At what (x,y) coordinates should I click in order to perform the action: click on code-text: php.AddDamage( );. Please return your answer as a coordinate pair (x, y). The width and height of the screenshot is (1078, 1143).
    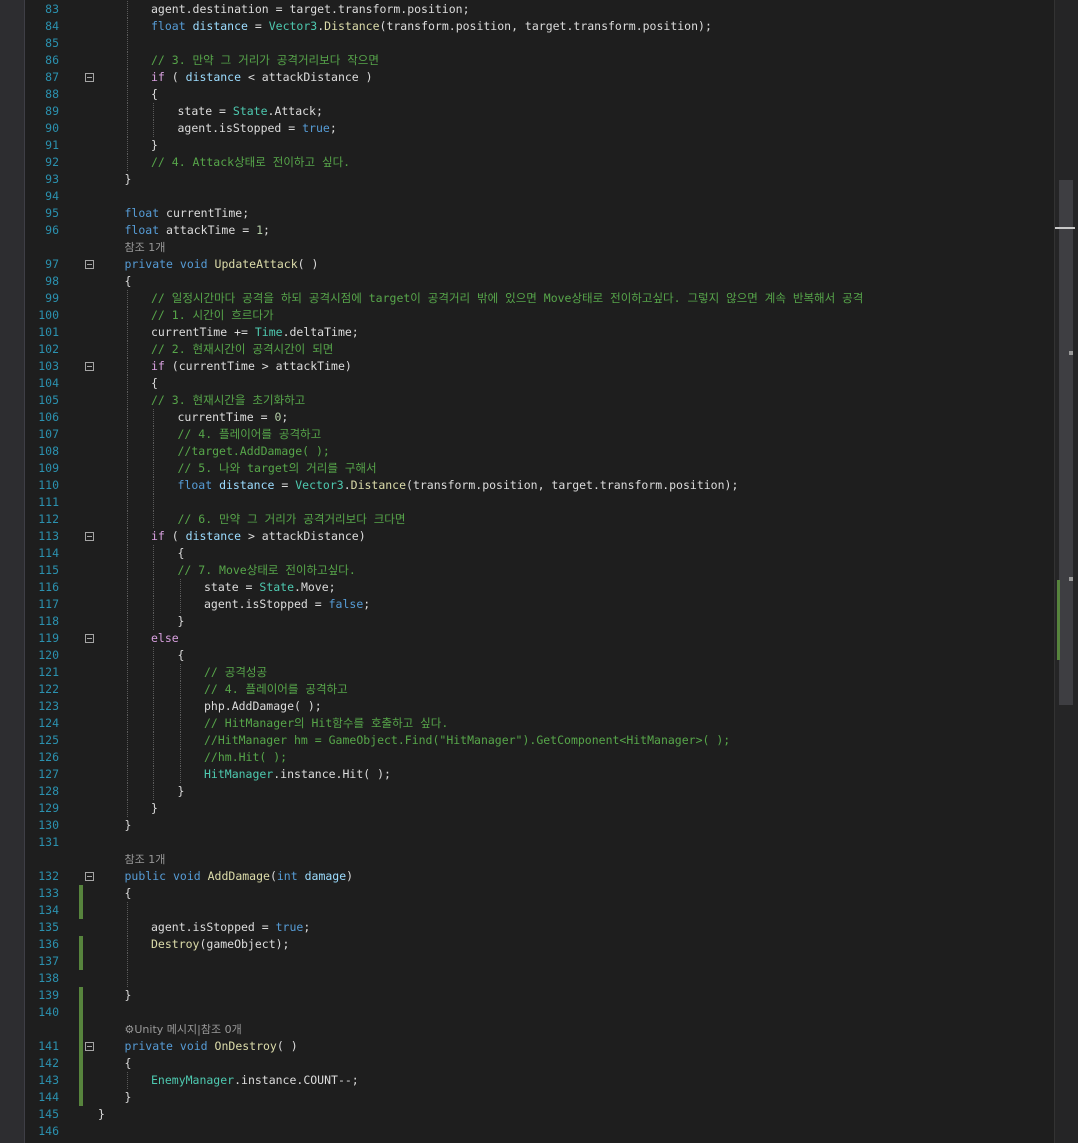
    Looking at the image, I should click on (263, 706).